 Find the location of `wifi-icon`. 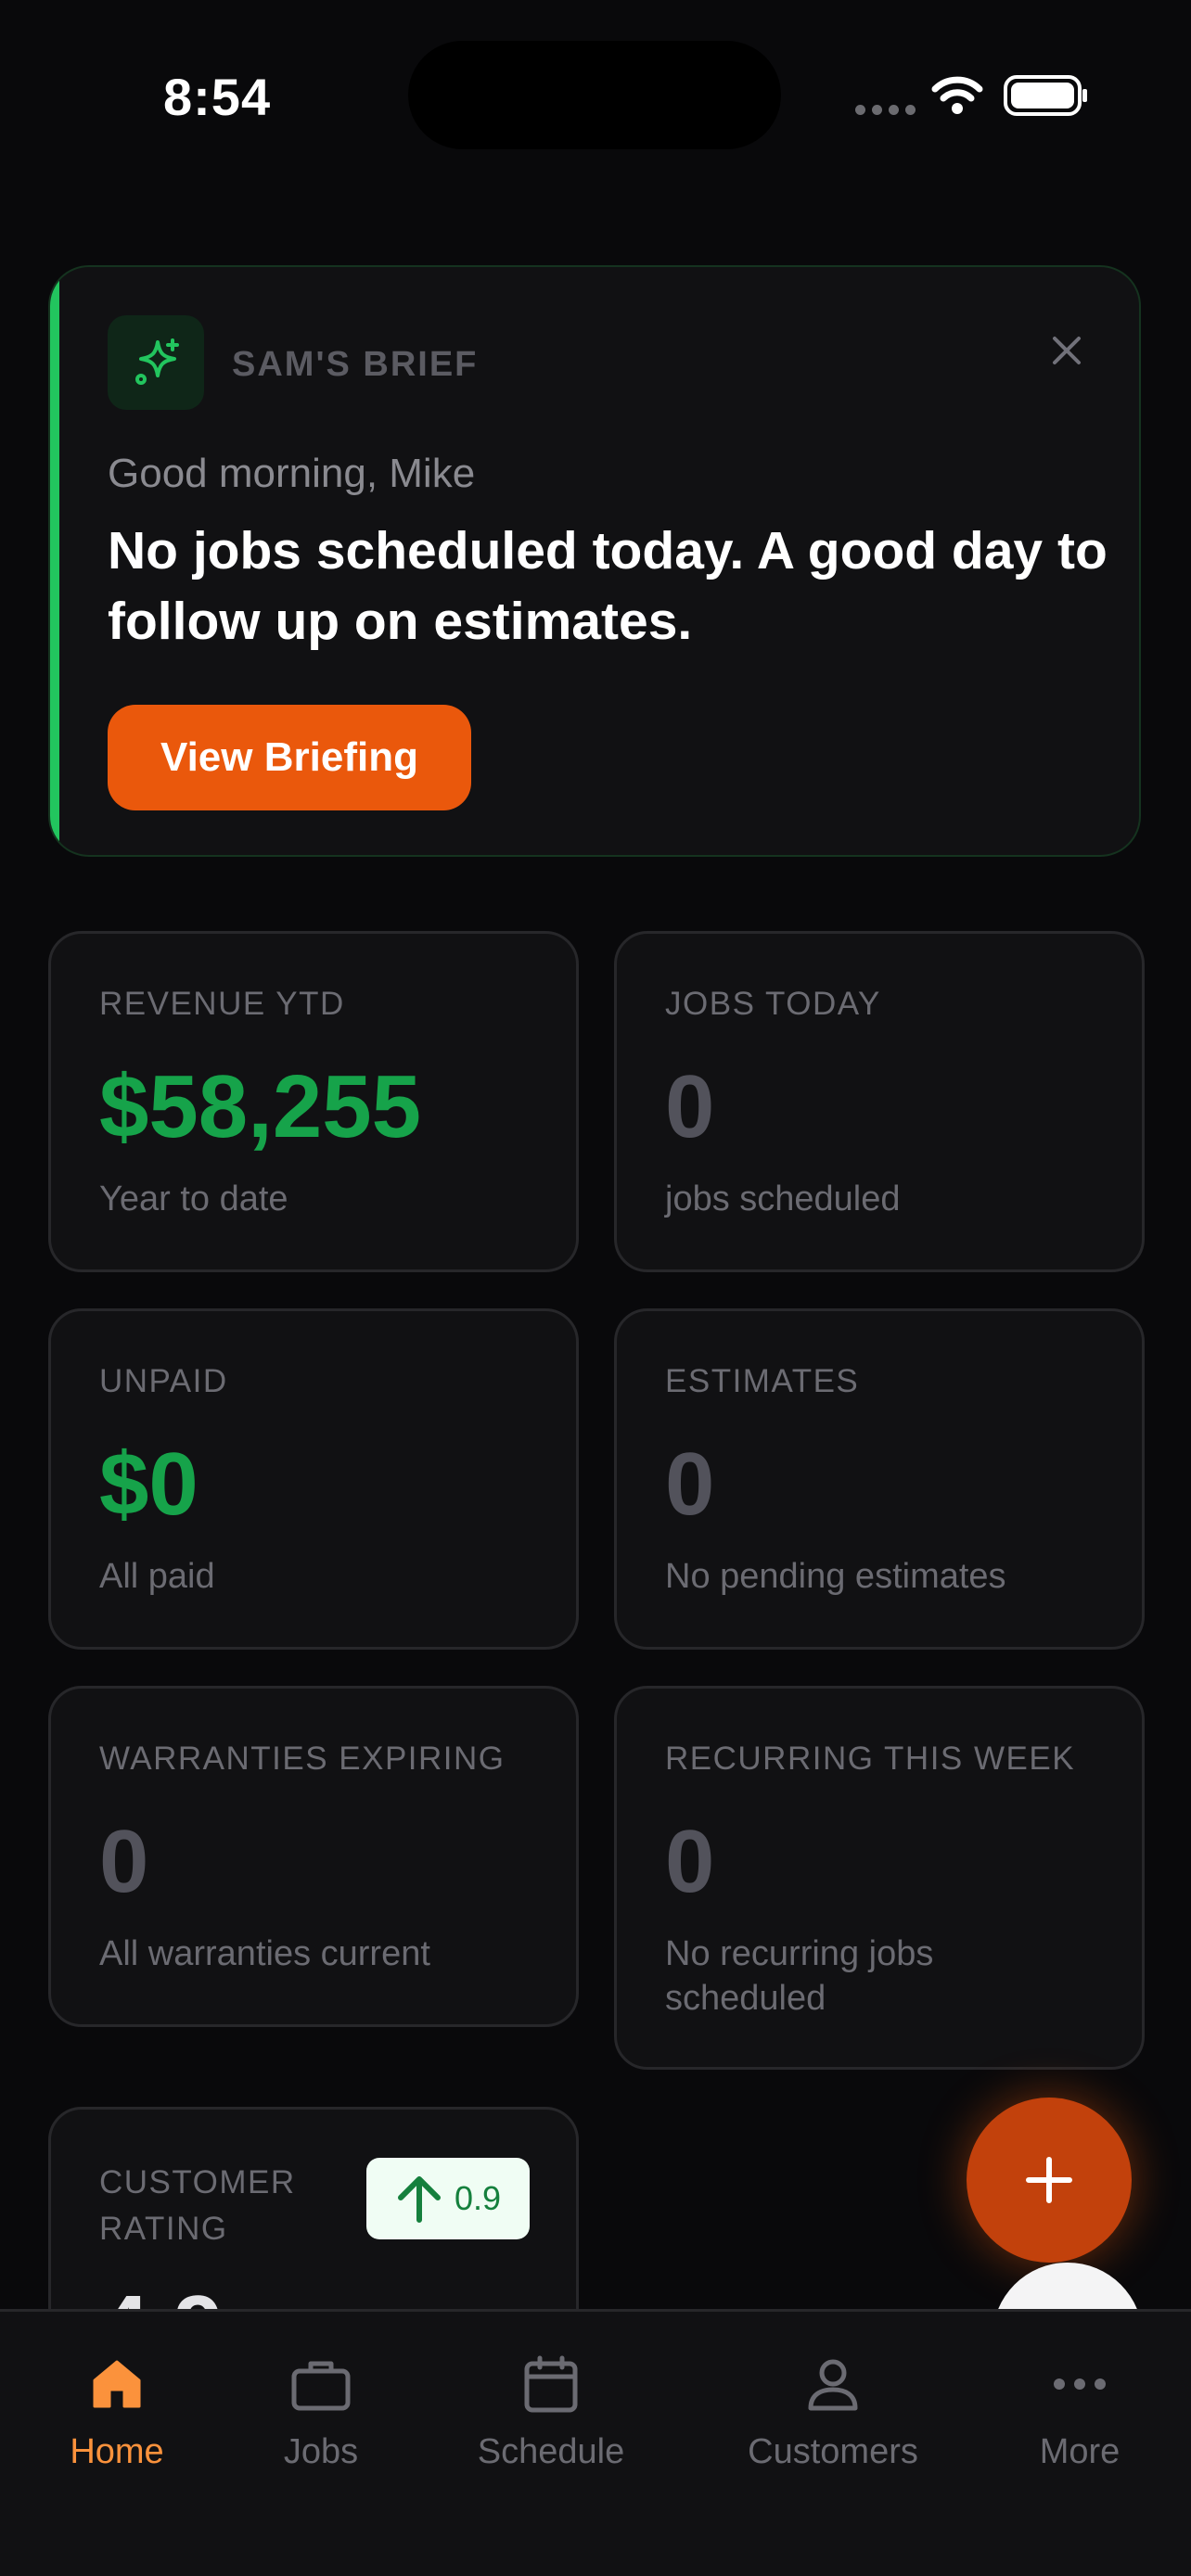

wifi-icon is located at coordinates (957, 95).